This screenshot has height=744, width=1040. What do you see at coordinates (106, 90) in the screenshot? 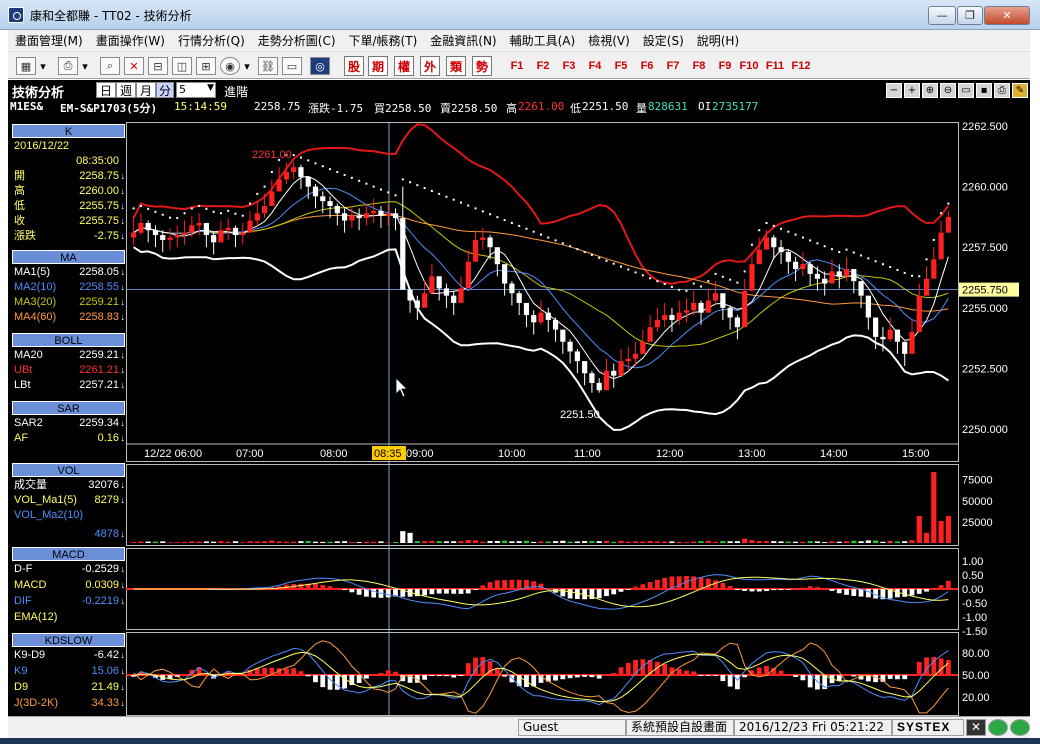
I see `period-day: 日` at bounding box center [106, 90].